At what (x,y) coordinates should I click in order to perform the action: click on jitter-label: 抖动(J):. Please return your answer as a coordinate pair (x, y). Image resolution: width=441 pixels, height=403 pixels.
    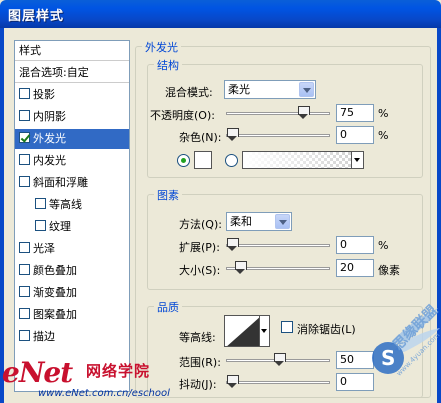
    Looking at the image, I should click on (198, 384).